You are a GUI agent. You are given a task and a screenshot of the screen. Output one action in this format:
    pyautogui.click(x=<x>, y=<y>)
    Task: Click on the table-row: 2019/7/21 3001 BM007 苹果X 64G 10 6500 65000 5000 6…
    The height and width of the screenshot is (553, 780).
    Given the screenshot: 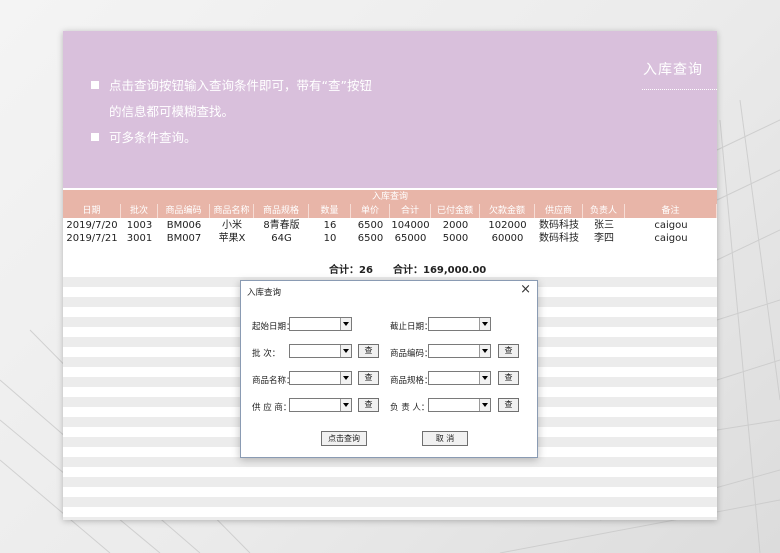 What is the action you would take?
    pyautogui.click(x=390, y=238)
    